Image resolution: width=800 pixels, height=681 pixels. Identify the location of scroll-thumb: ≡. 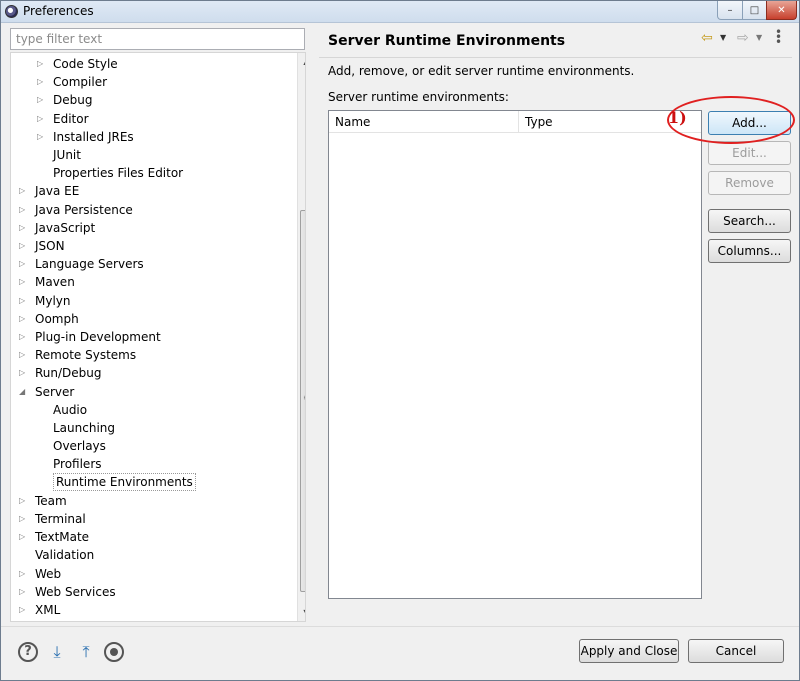
(302, 401).